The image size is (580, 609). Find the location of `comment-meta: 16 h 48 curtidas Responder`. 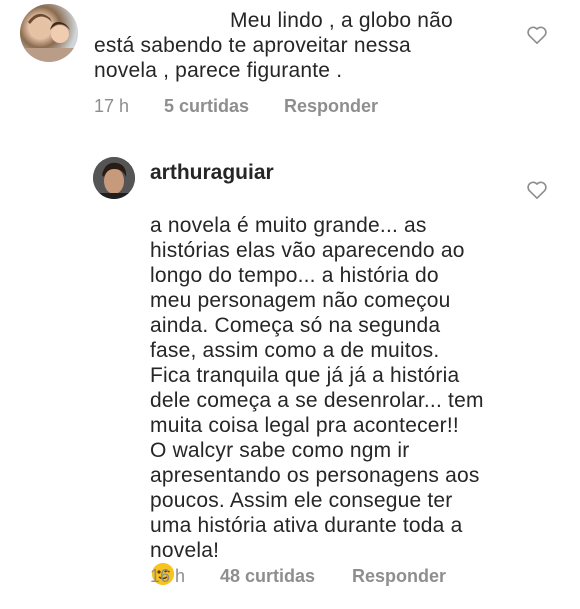

comment-meta: 16 h 48 curtidas Responder is located at coordinates (298, 576).